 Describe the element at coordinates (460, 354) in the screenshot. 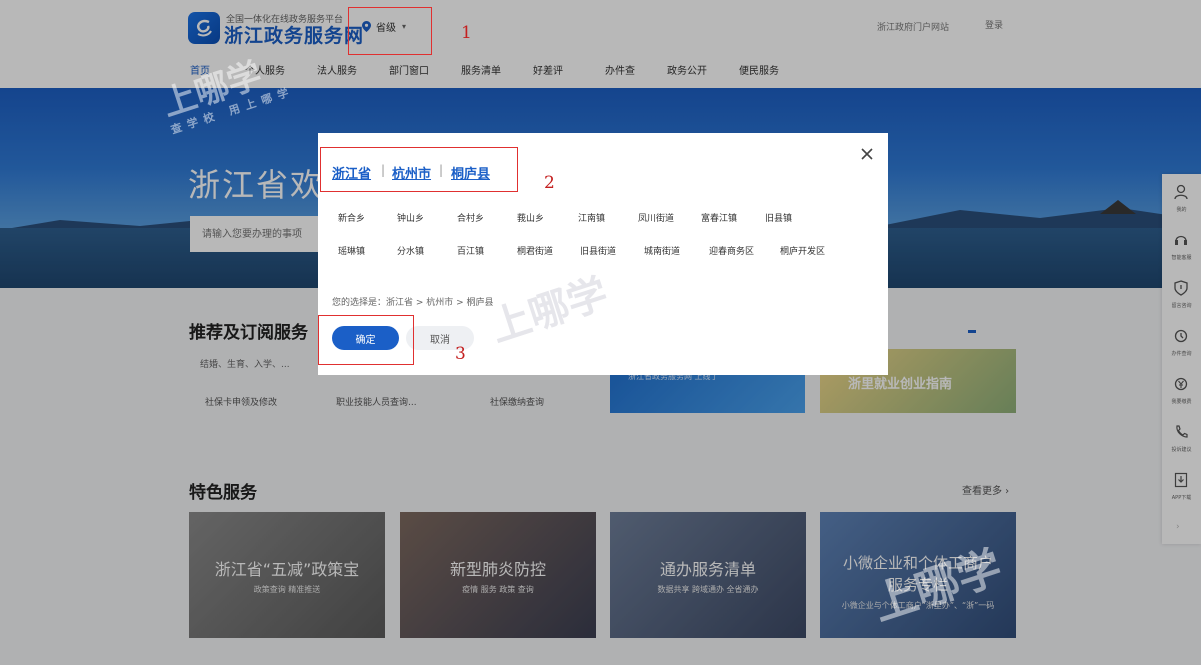

I see `annotation-number: 3` at that location.